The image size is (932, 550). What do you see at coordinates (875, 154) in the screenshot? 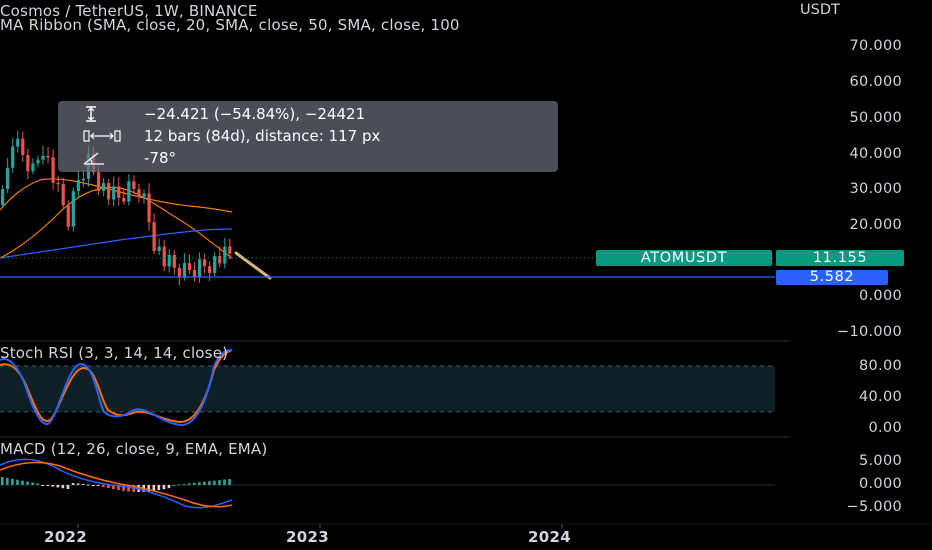
I see `price-tick: 40.000` at bounding box center [875, 154].